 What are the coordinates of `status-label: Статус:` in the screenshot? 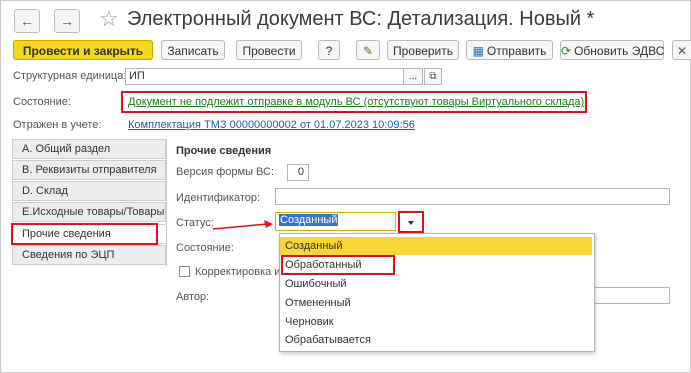 It's located at (195, 223).